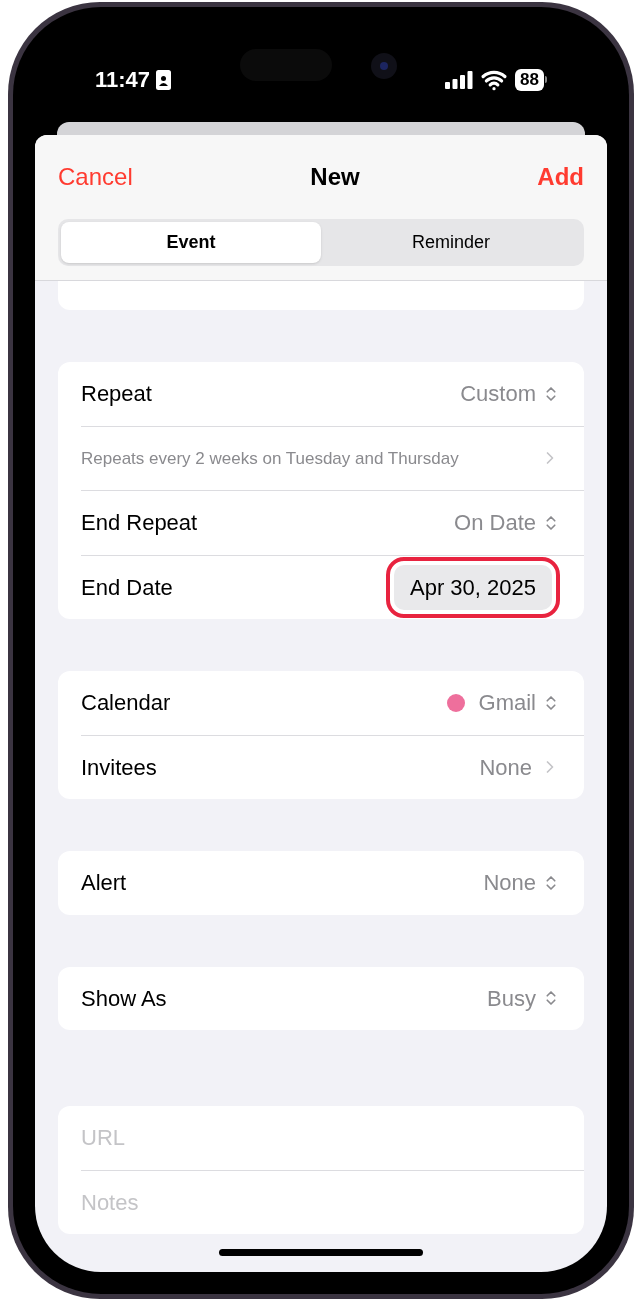  I want to click on row-label: Alert, so click(104, 883).